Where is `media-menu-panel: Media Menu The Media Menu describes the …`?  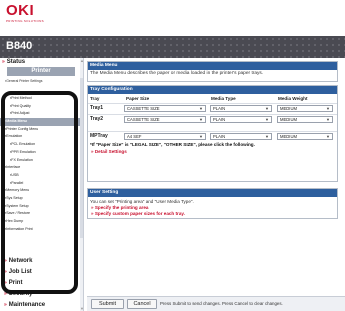
media-menu-panel: Media Menu The Media Menu describes the … is located at coordinates (212, 71).